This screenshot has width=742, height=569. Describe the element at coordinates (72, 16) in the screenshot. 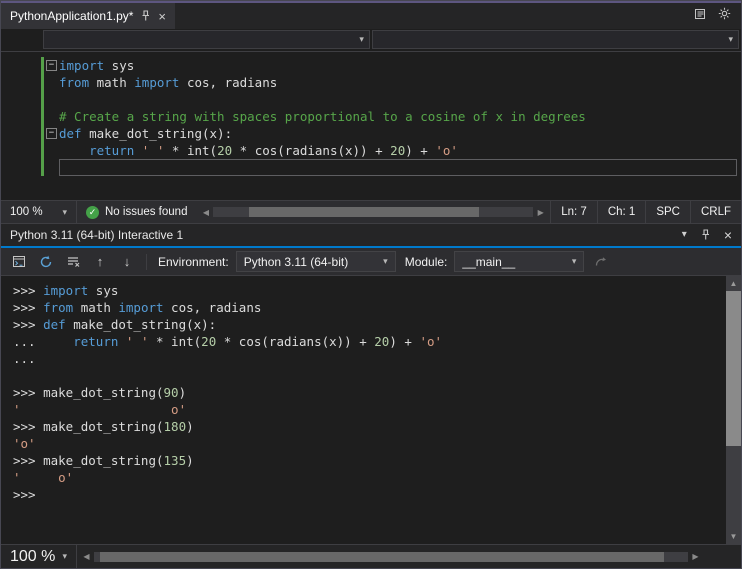

I see `tab-title: PythonApplication1.py*` at that location.